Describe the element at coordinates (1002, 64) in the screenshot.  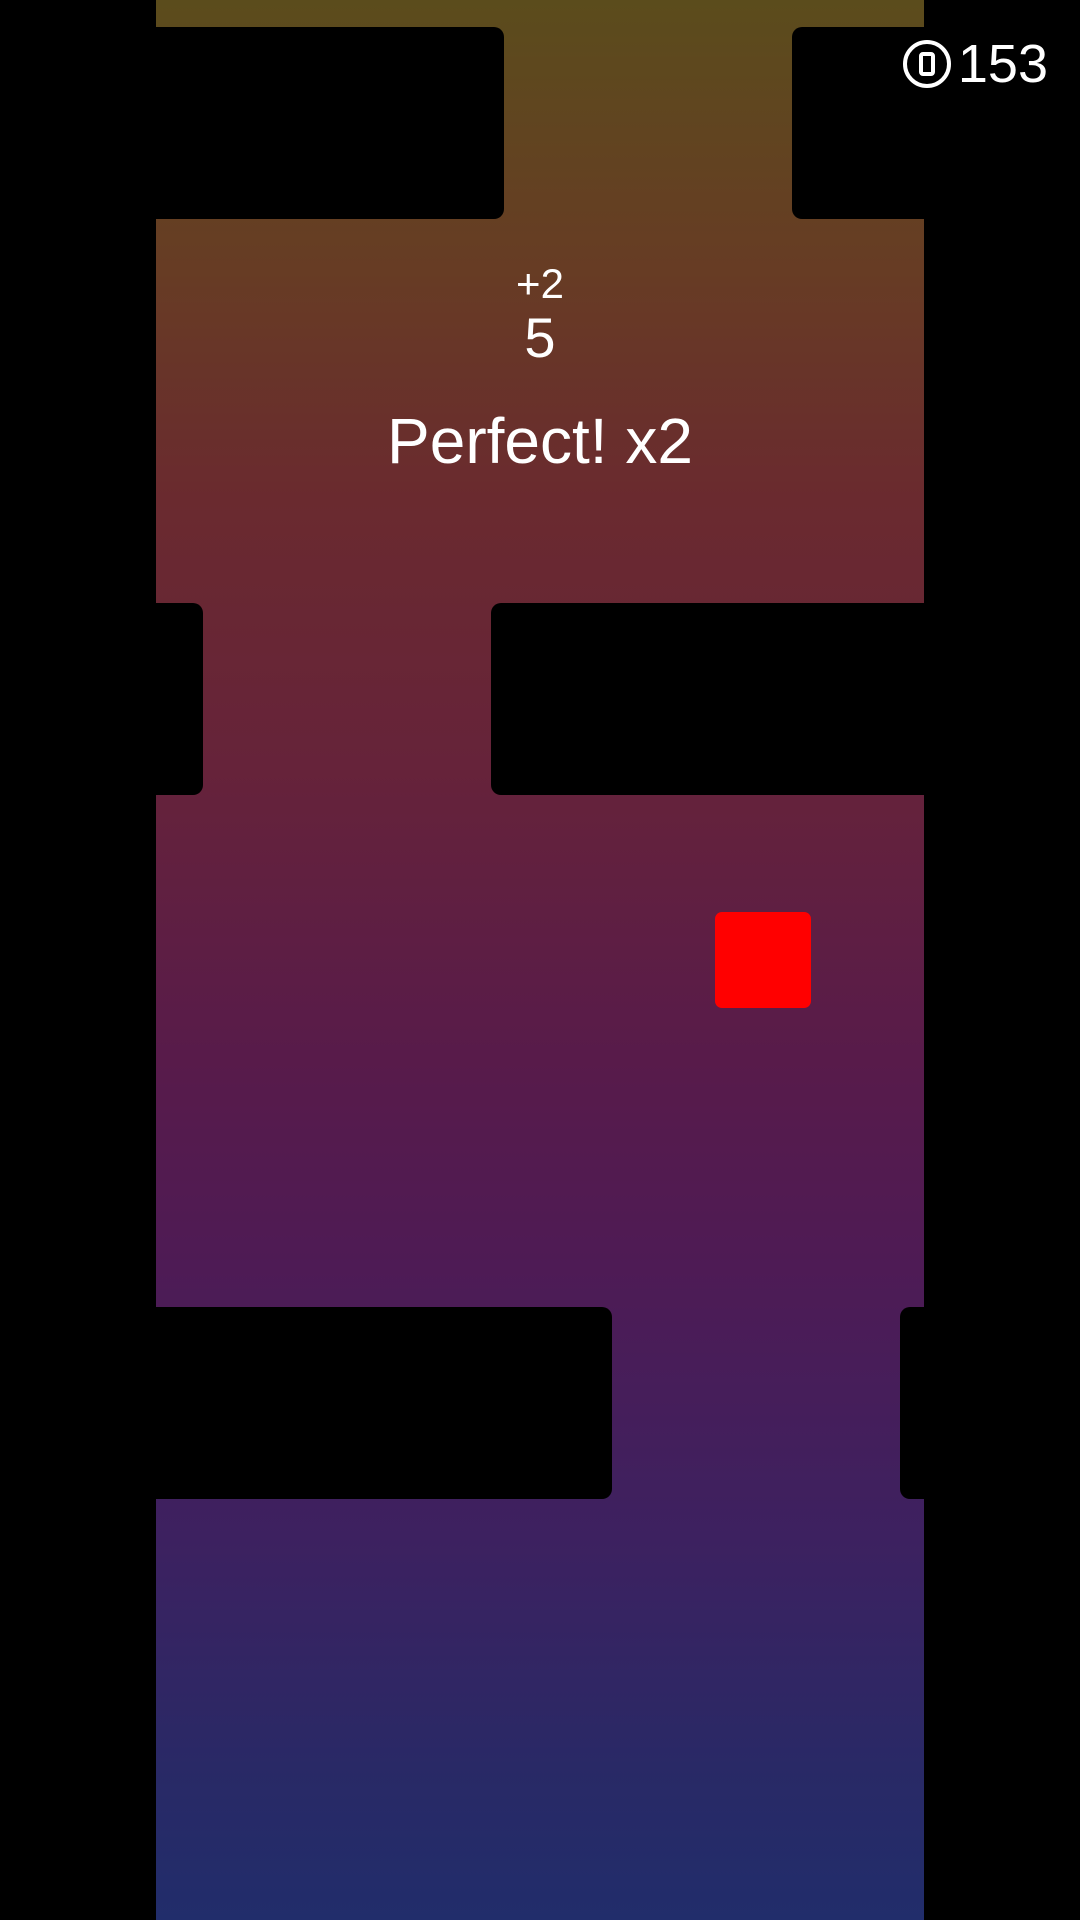
I see `coin-count: 153` at that location.